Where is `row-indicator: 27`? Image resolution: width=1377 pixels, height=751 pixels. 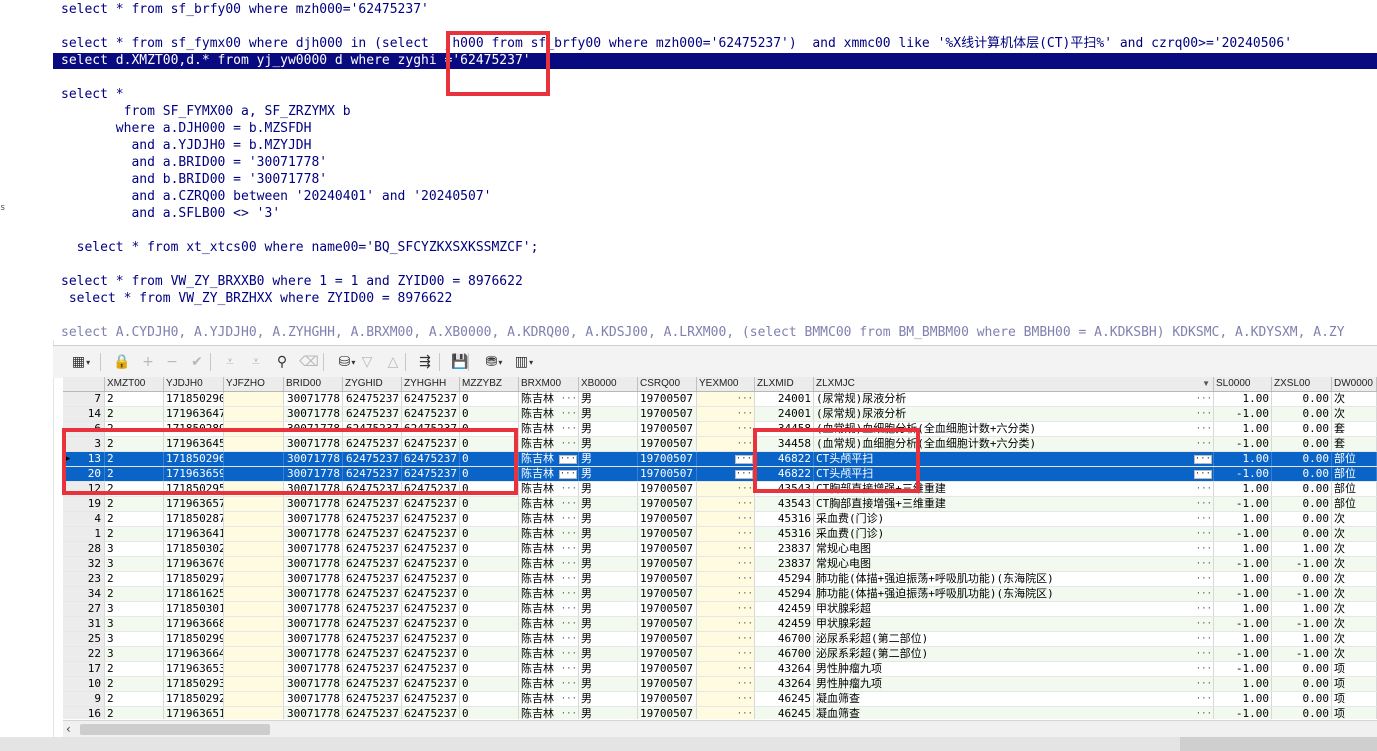 row-indicator: 27 is located at coordinates (84, 609).